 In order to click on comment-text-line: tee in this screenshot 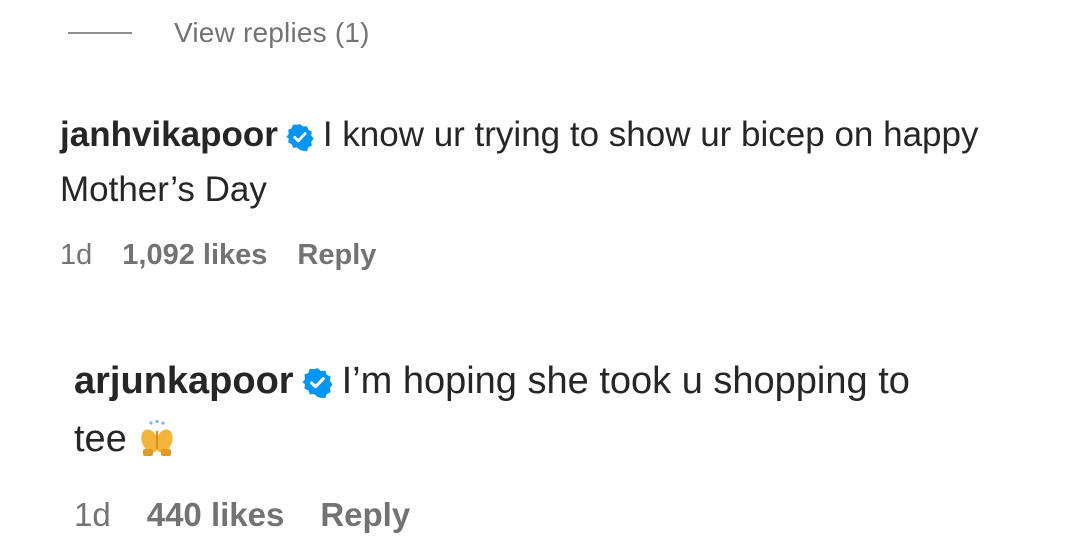, I will do `click(577, 442)`.